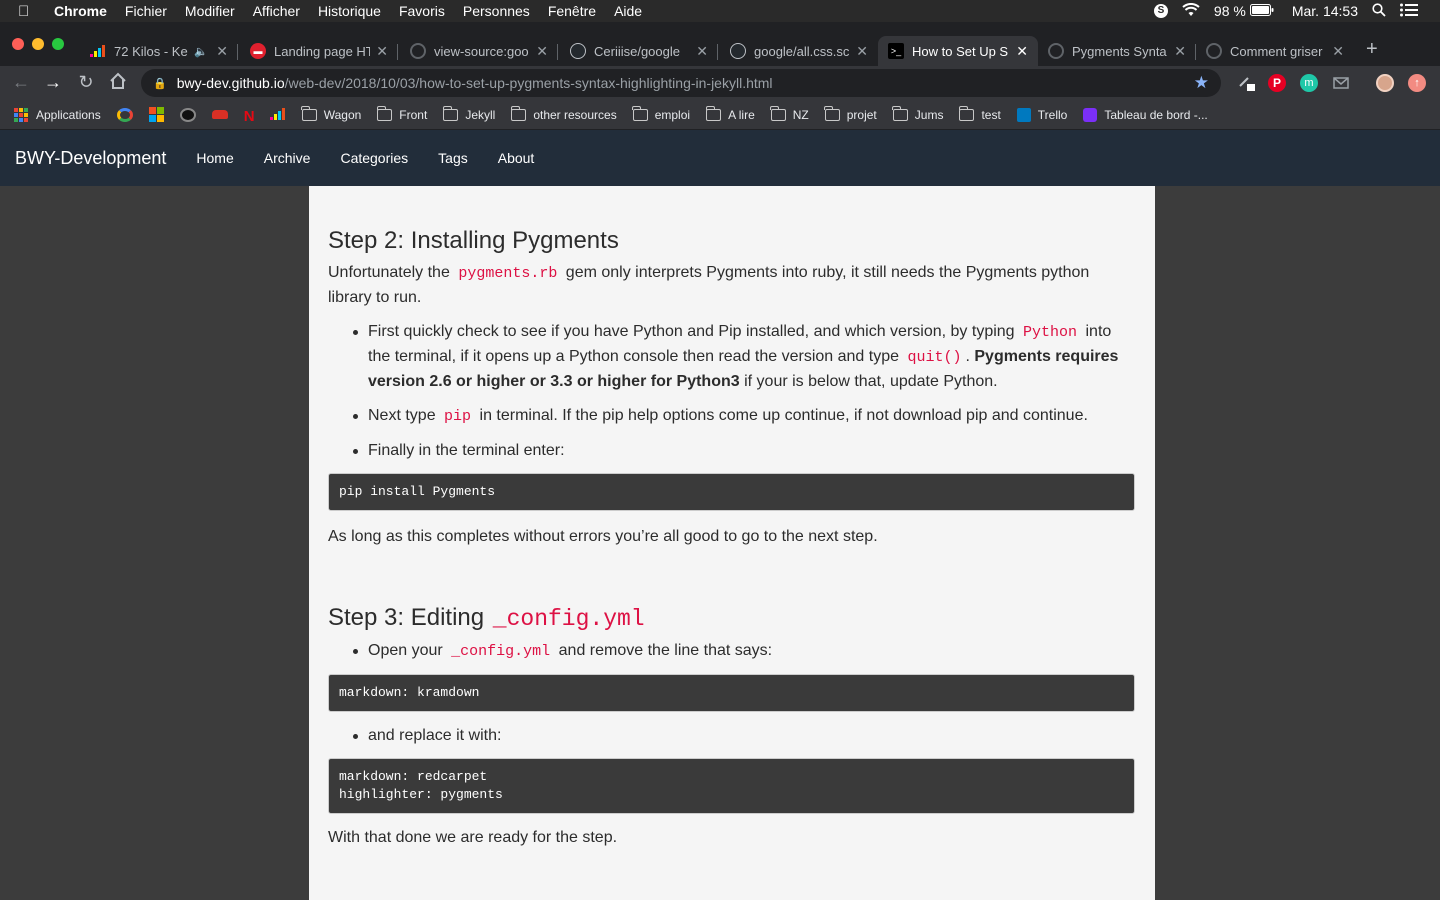  I want to click on notification-center-icon, so click(1409, 11).